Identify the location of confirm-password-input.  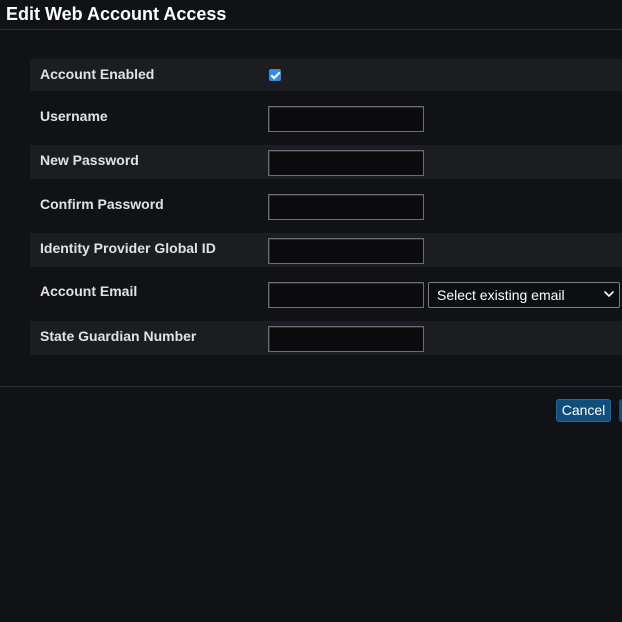
(346, 207).